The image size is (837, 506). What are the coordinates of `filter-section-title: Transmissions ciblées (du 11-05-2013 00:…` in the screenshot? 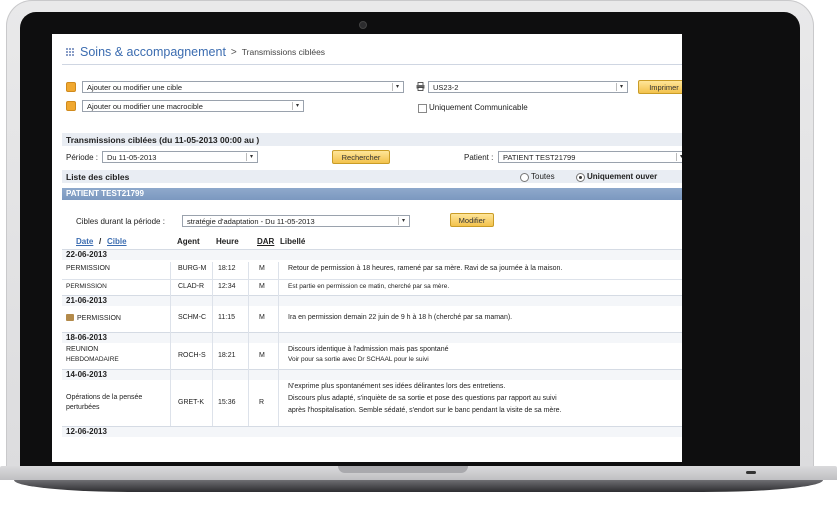 It's located at (163, 140).